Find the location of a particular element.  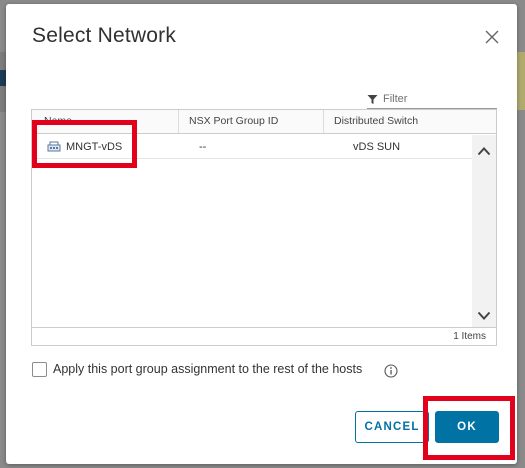

cell-distributed-switch: vDS SUN is located at coordinates (377, 147).